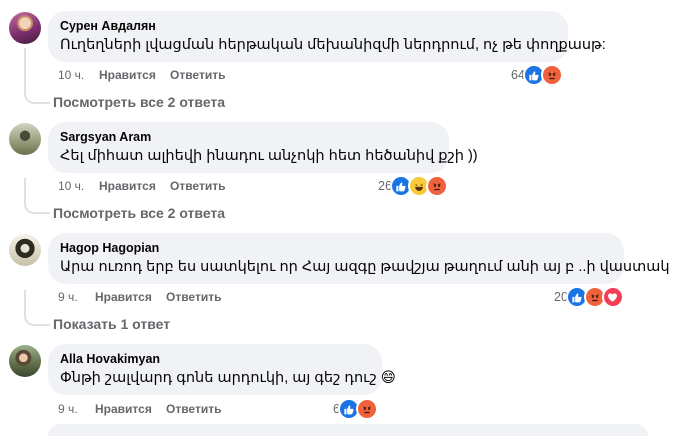 This screenshot has height=436, width=675. I want to click on love-icon, so click(612, 297).